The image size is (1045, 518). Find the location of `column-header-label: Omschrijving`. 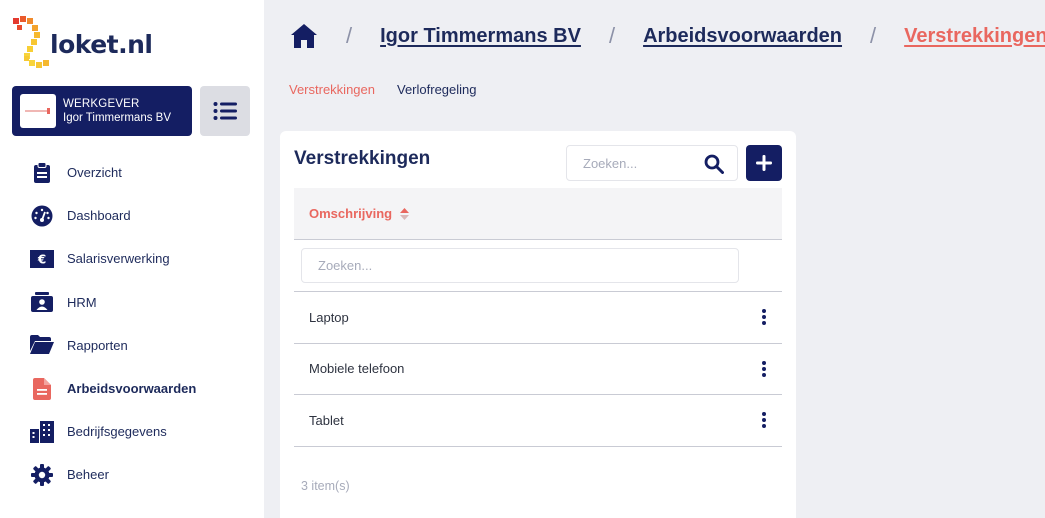

column-header-label: Omschrijving is located at coordinates (351, 213).